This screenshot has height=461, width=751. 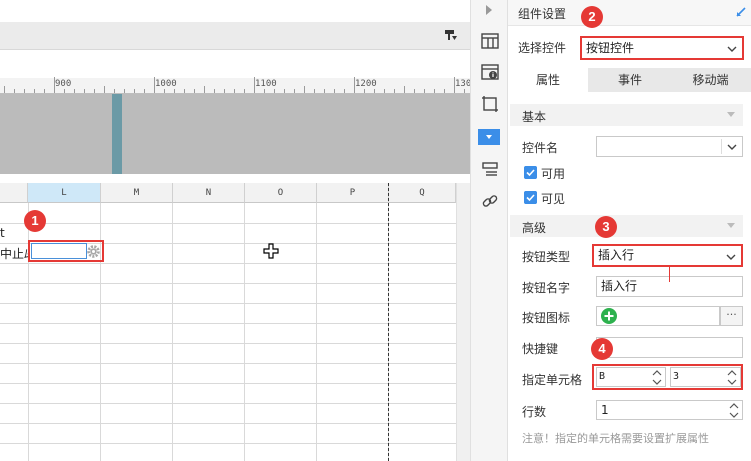 What do you see at coordinates (553, 199) in the screenshot?
I see `visible-label: 可见` at bounding box center [553, 199].